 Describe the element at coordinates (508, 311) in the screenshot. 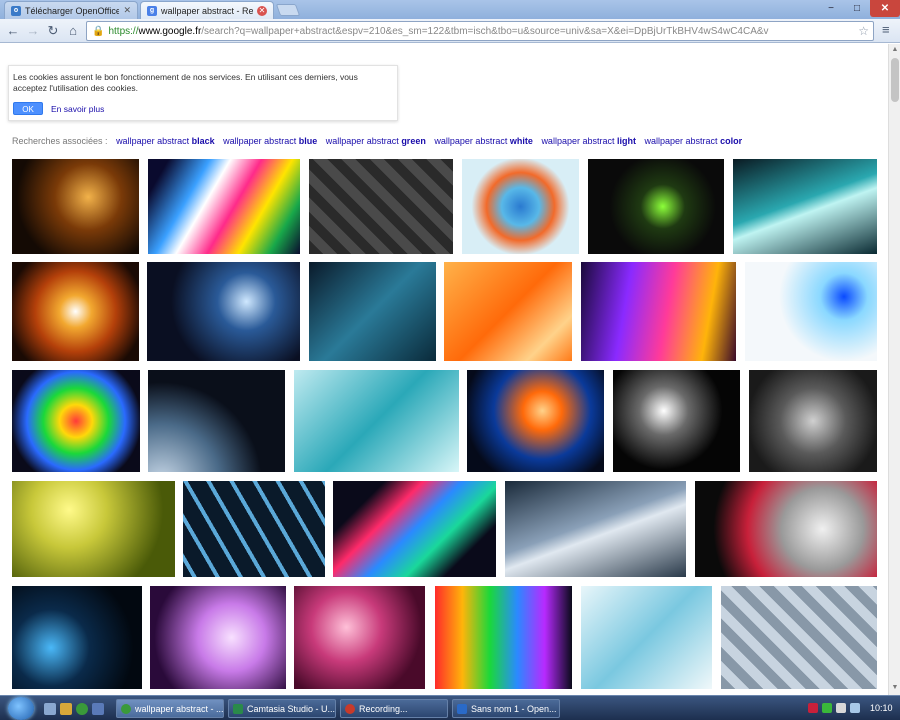

I see `image-result-orange-abstract` at that location.